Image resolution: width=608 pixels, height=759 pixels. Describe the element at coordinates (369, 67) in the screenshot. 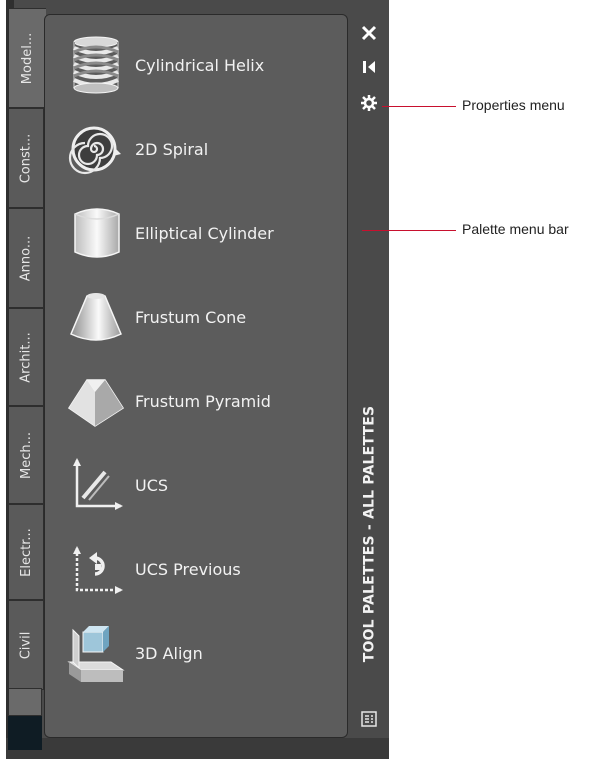

I see `auto-hide-icon` at that location.